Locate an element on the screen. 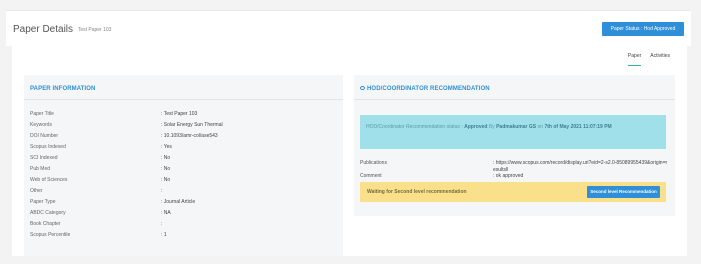  info-row-abdc-category: ABDC Category: NA is located at coordinates (100, 213).